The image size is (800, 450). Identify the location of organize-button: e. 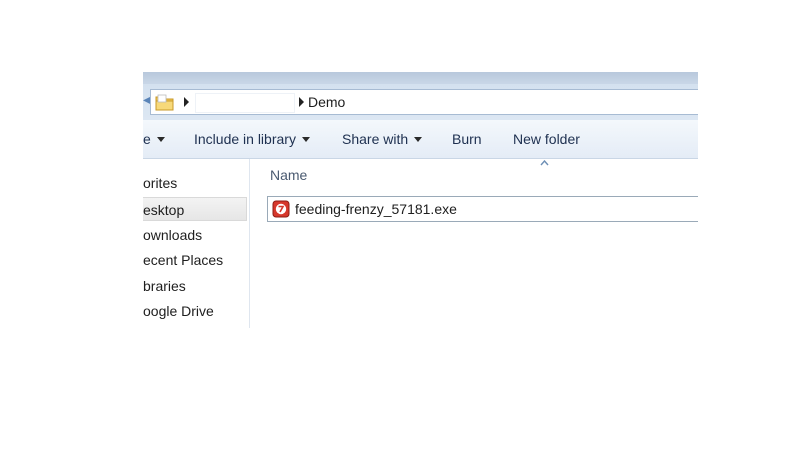
(154, 139).